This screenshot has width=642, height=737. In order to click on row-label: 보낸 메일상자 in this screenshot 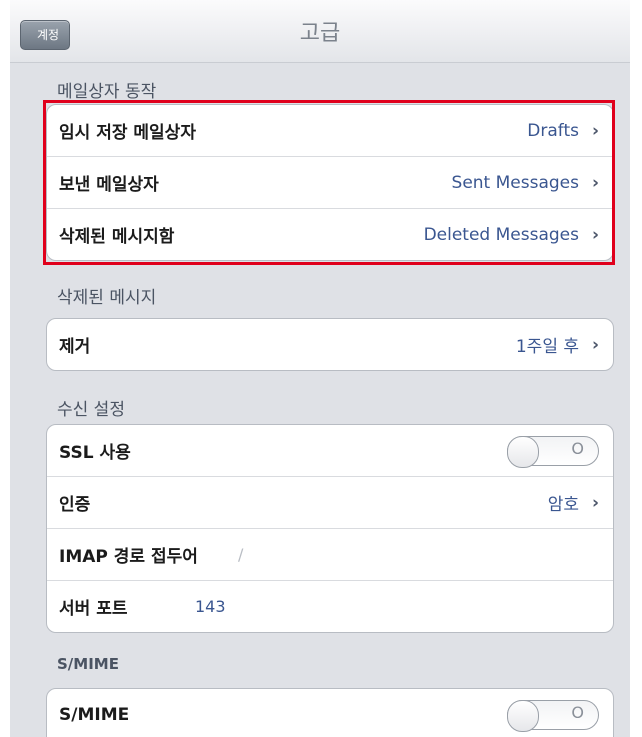, I will do `click(109, 185)`.